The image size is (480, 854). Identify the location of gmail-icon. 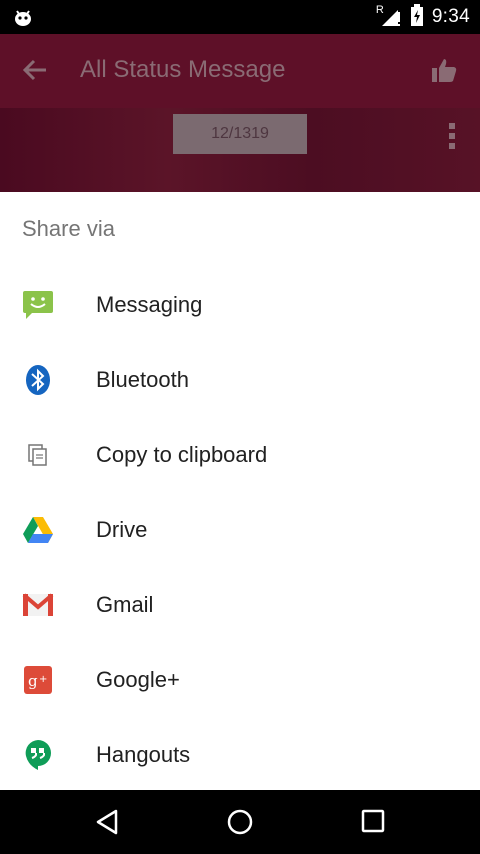
(38, 605).